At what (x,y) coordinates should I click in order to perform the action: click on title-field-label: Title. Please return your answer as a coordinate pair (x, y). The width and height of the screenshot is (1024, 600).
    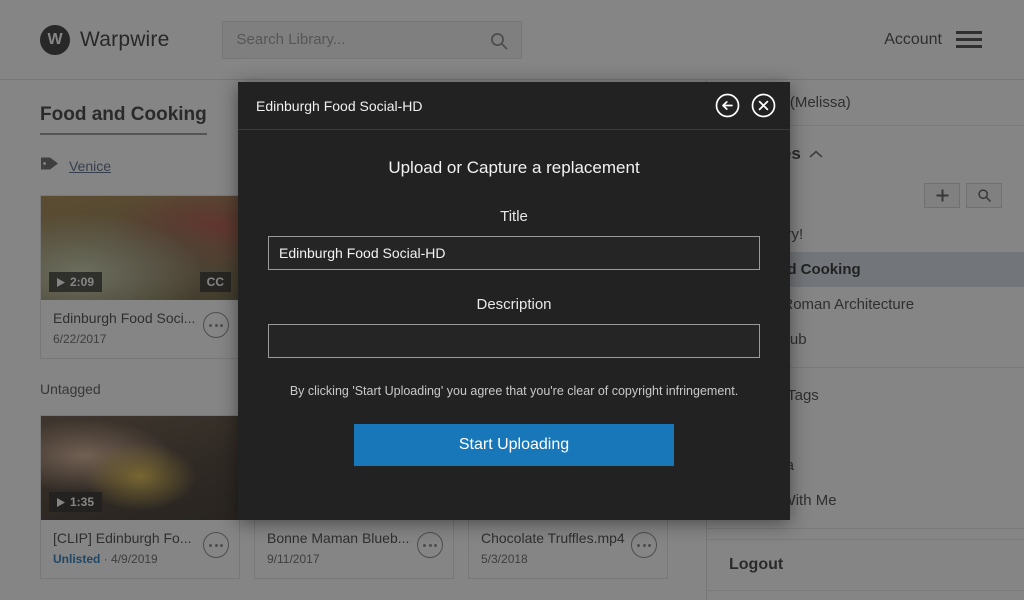
    Looking at the image, I should click on (514, 216).